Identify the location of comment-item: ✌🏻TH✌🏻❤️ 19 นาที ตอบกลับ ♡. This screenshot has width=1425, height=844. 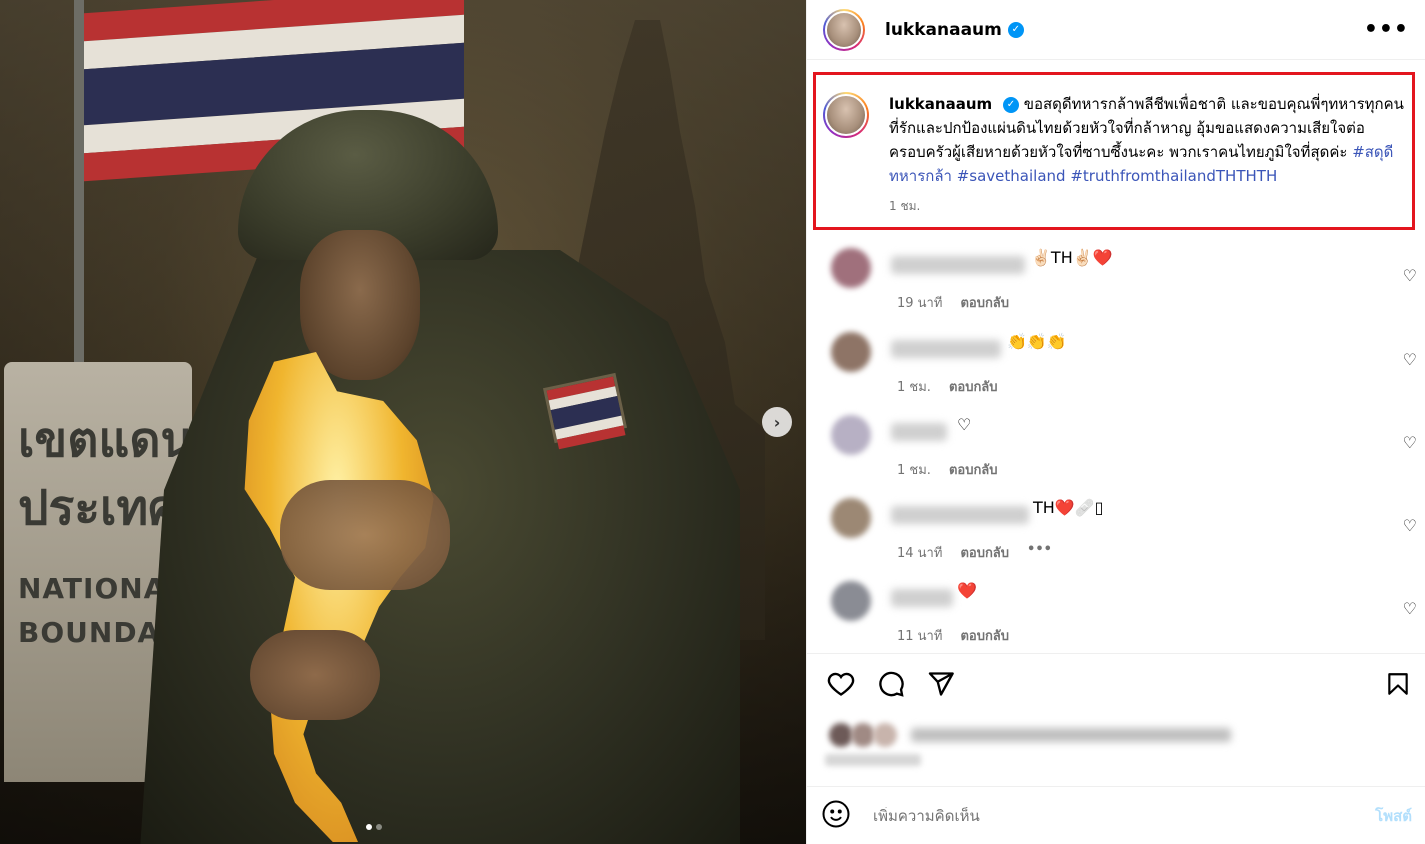
(1120, 276).